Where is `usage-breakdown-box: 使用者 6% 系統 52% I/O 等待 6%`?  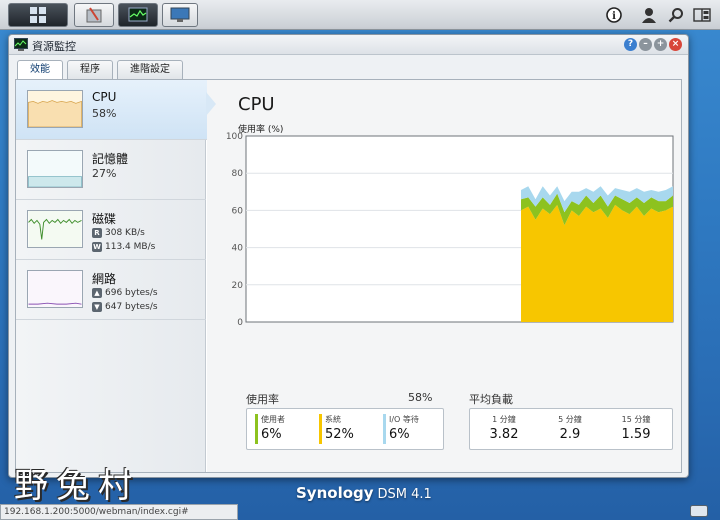
usage-breakdown-box: 使用者 6% 系統 52% I/O 等待 6% is located at coordinates (345, 429).